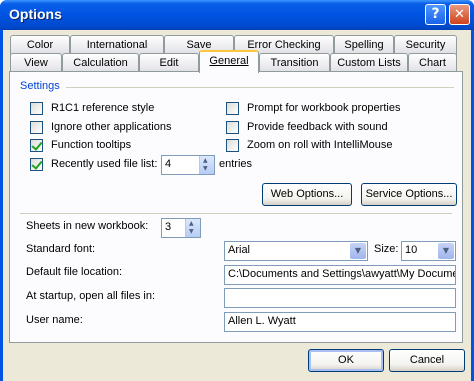  I want to click on settings-divider, so click(260, 87).